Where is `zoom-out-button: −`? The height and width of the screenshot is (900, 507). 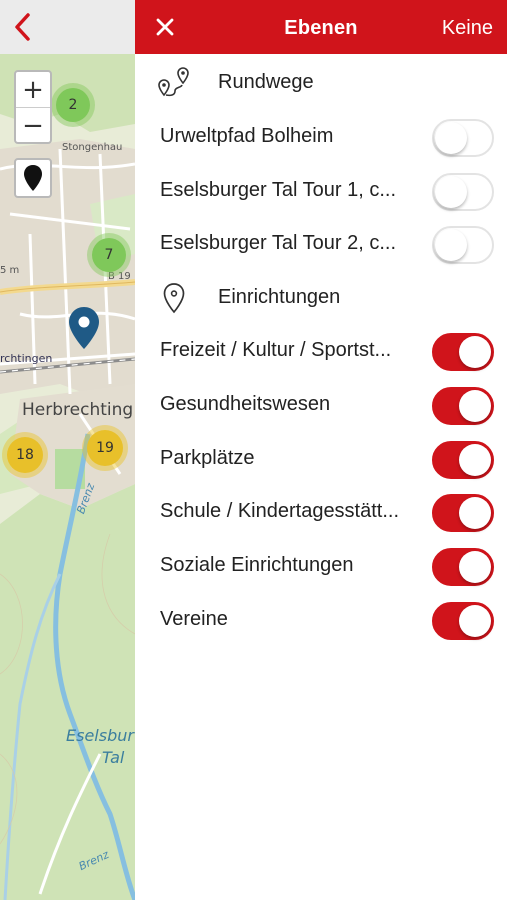 zoom-out-button: − is located at coordinates (33, 125).